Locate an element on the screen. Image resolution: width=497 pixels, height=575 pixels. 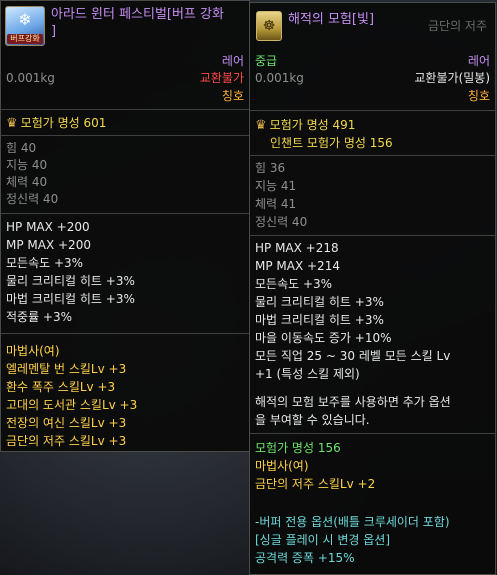
tooltip-header: ☸ 해적의 모험[빛] 금단의 저주 is located at coordinates (372, 28).